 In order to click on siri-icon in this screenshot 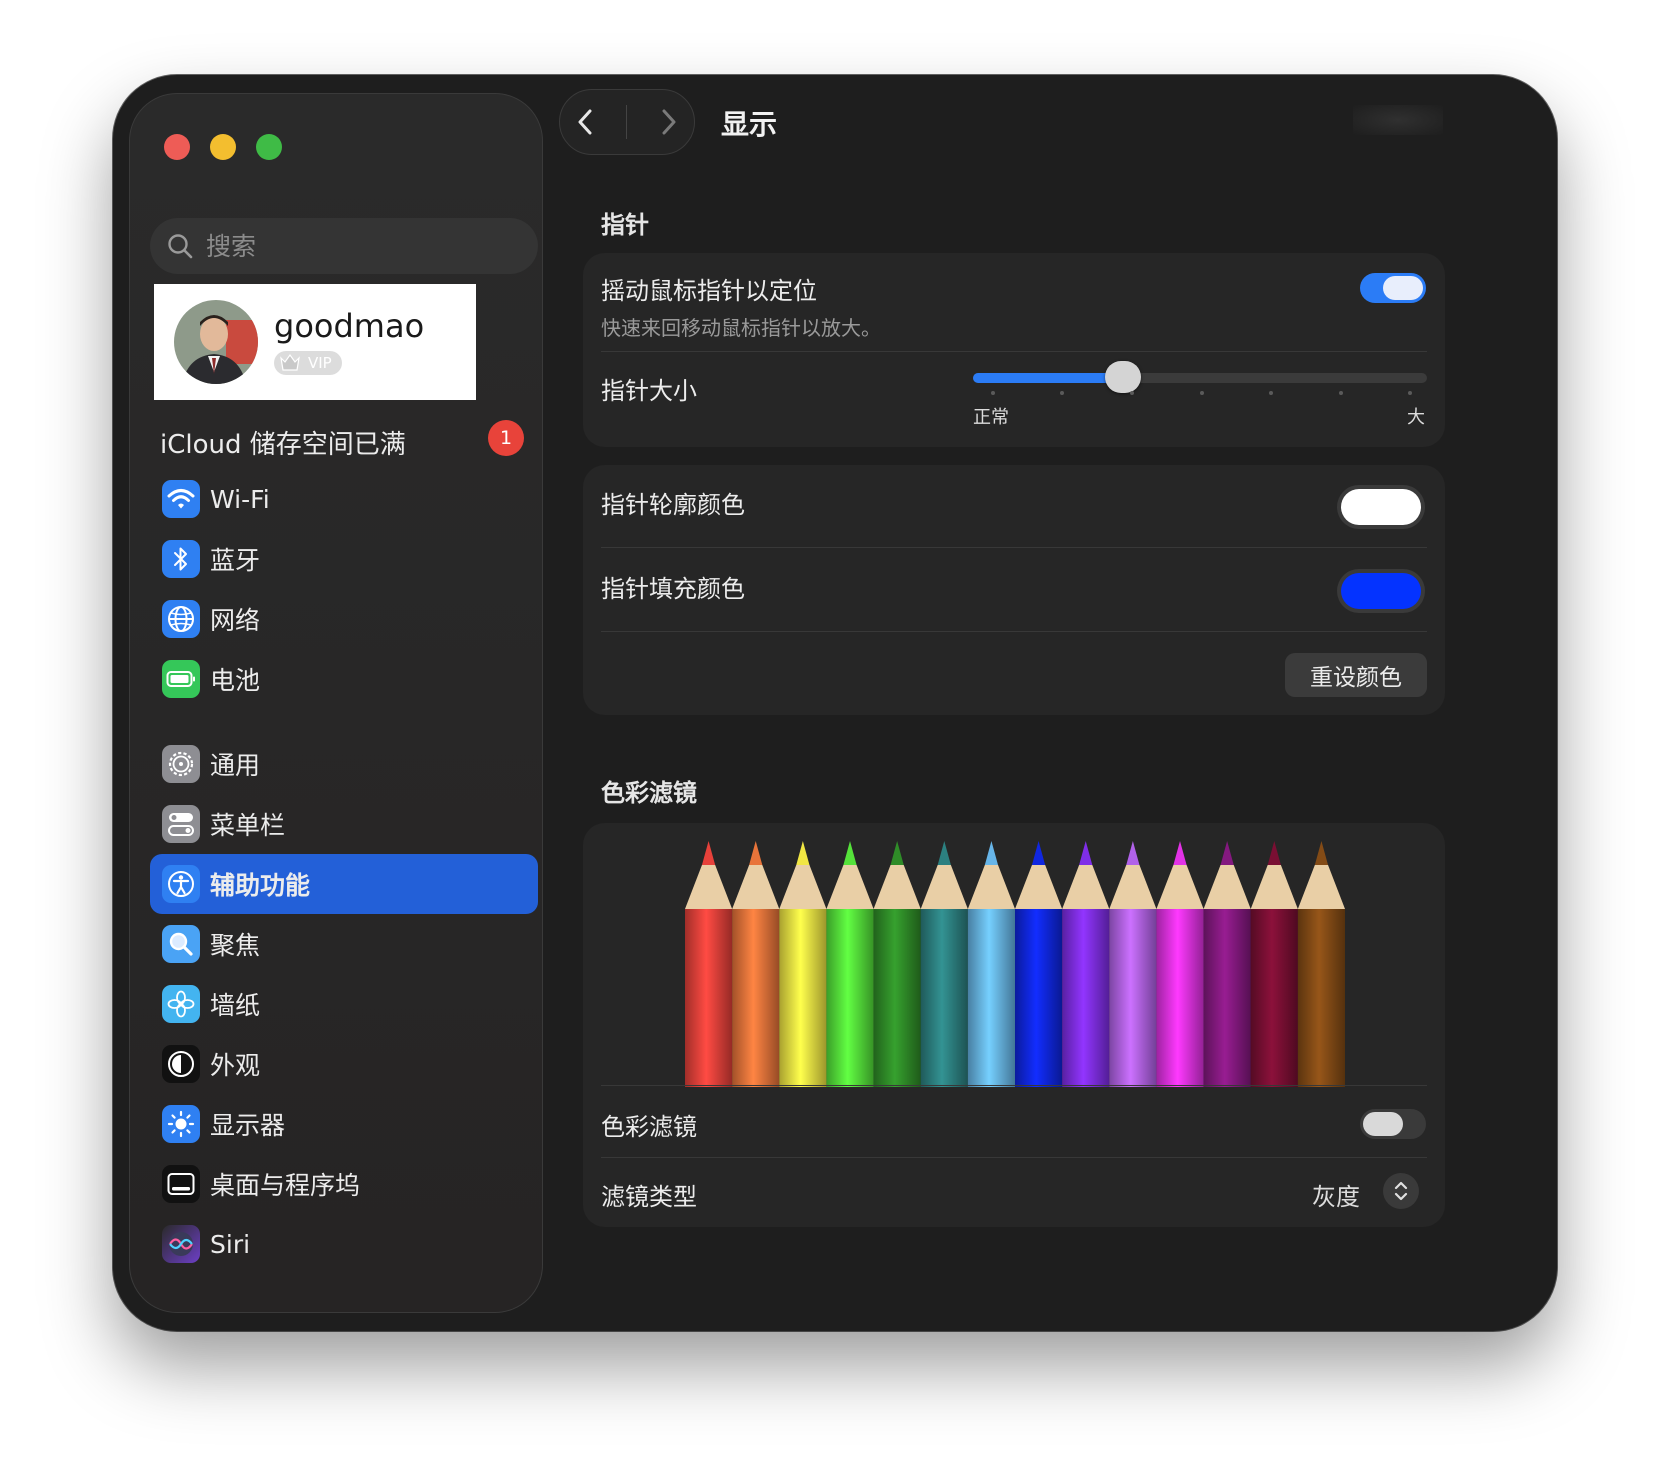, I will do `click(181, 1244)`.